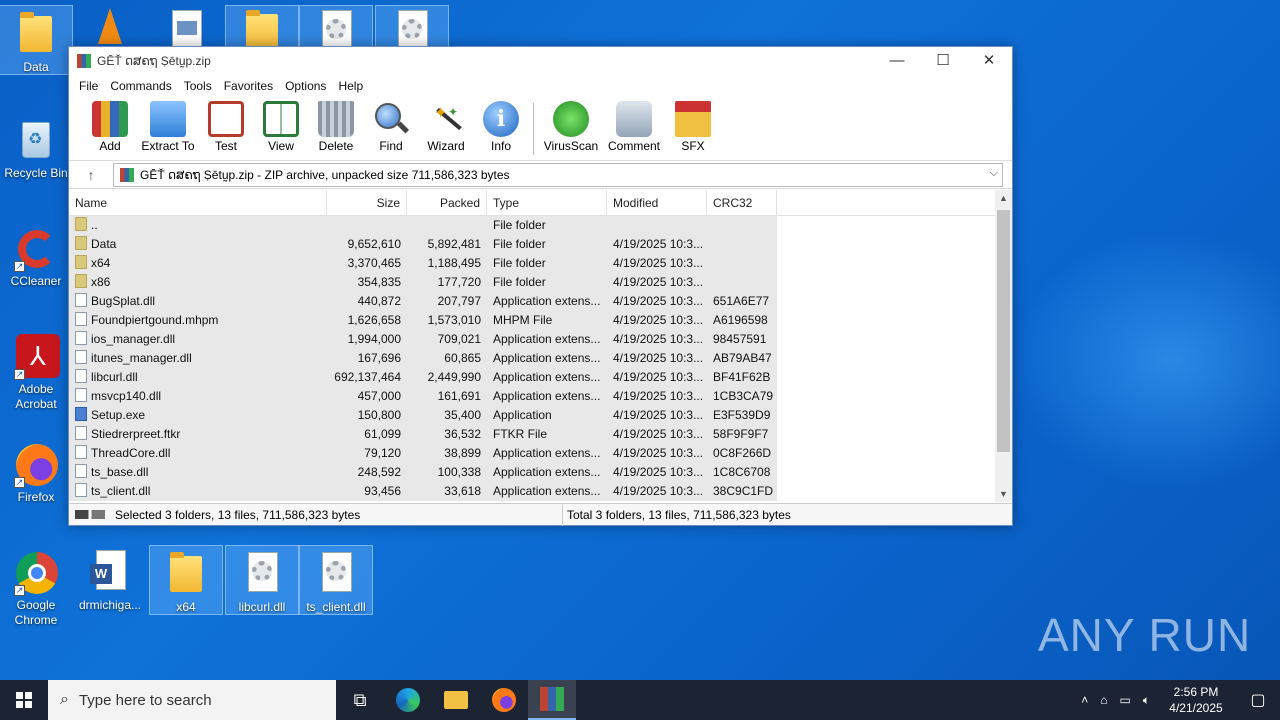 Image resolution: width=1280 pixels, height=720 pixels. Describe the element at coordinates (36, 254) in the screenshot. I see `desktop-icon-ccleaner: ↗ CCleaner` at that location.